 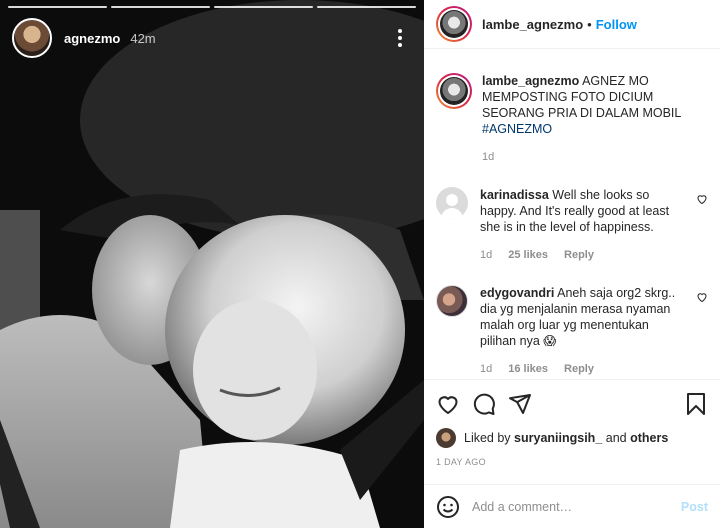 I want to click on caption-username: lambe_agnezmo, so click(x=530, y=81).